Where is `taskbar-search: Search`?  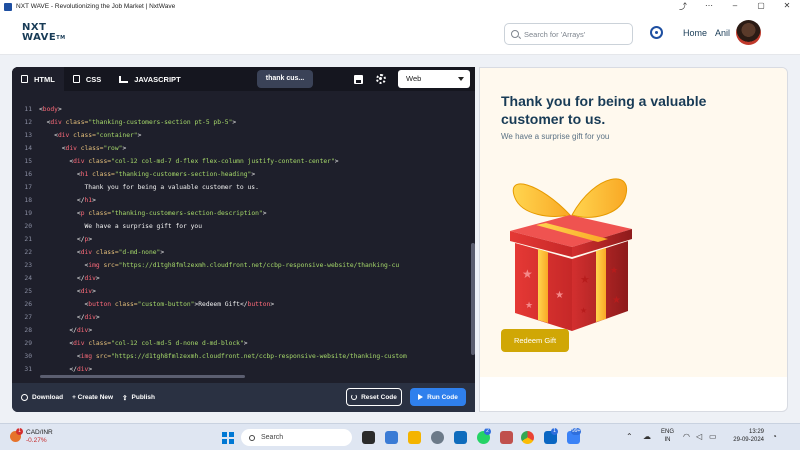 taskbar-search: Search is located at coordinates (296, 437).